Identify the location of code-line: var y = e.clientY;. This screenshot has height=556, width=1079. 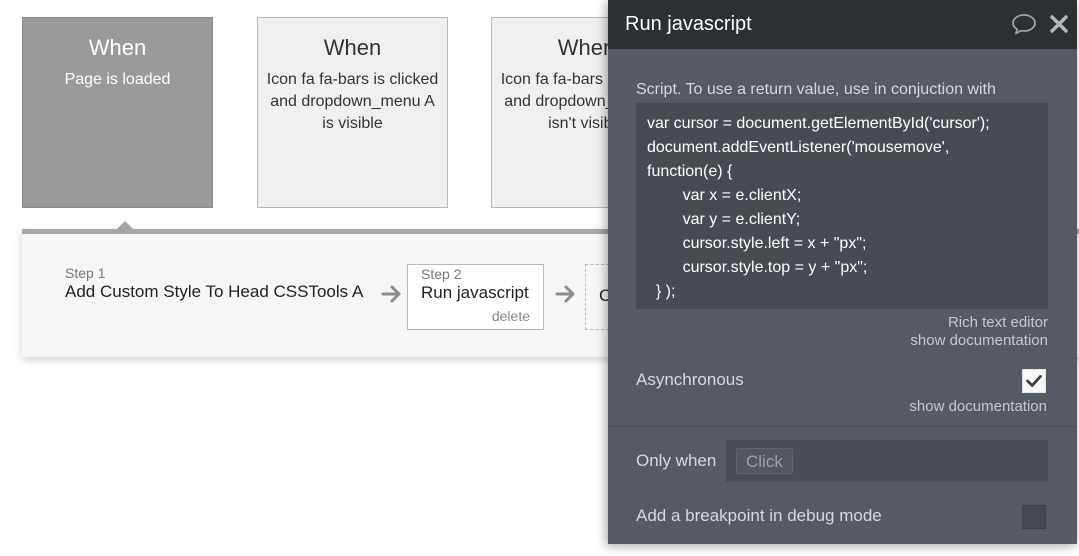
(724, 219).